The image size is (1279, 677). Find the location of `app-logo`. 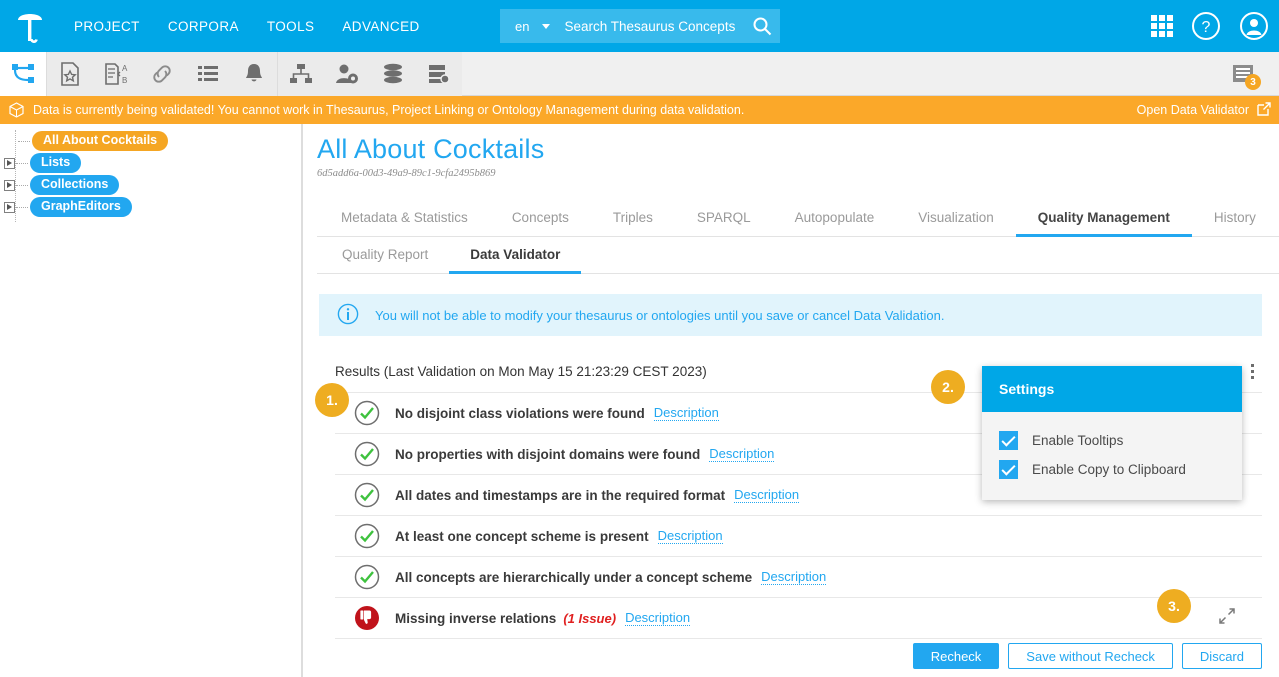

app-logo is located at coordinates (30, 26).